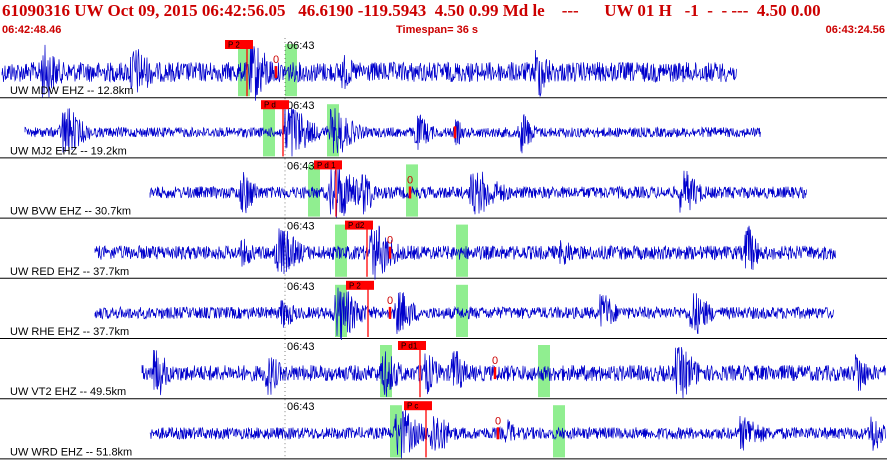  Describe the element at coordinates (437, 30) in the screenshot. I see `timespan-label: Timespan= 36 s` at that location.